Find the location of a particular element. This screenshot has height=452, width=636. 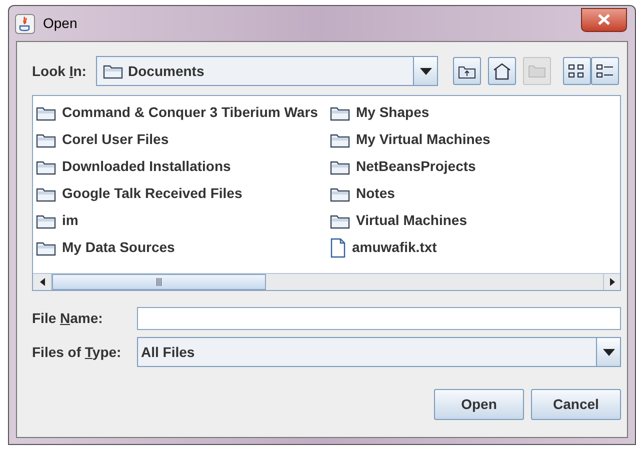

file-list-item: NetBeansProjects is located at coordinates (410, 166).